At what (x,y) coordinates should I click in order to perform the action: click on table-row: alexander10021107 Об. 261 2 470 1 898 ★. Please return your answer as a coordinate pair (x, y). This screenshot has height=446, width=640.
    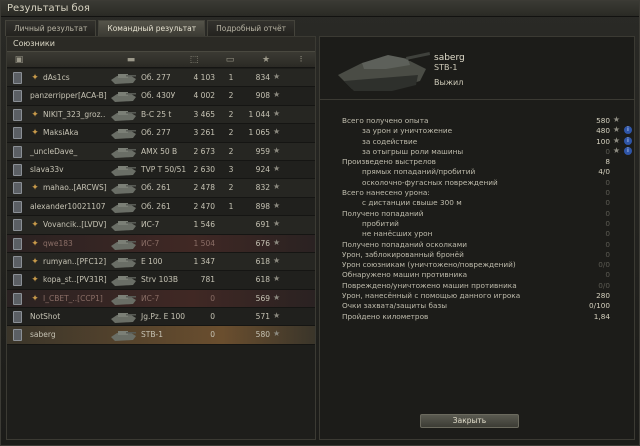
    Looking at the image, I should click on (161, 207).